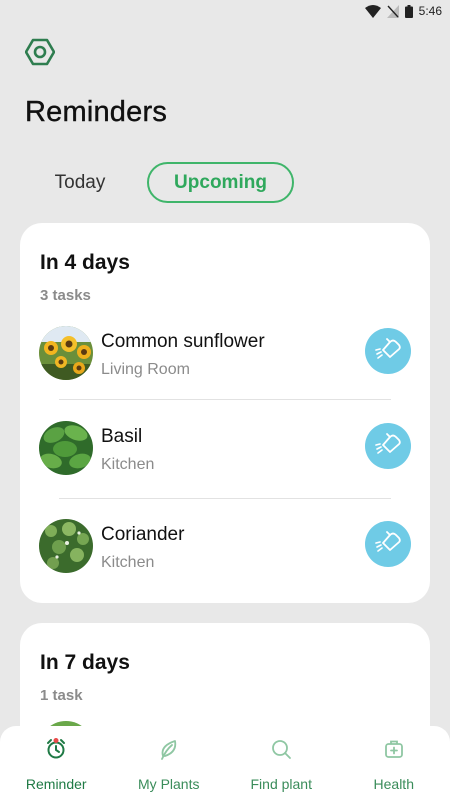 The height and width of the screenshot is (800, 450). Describe the element at coordinates (96, 112) in the screenshot. I see `page-title: Reminders` at that location.